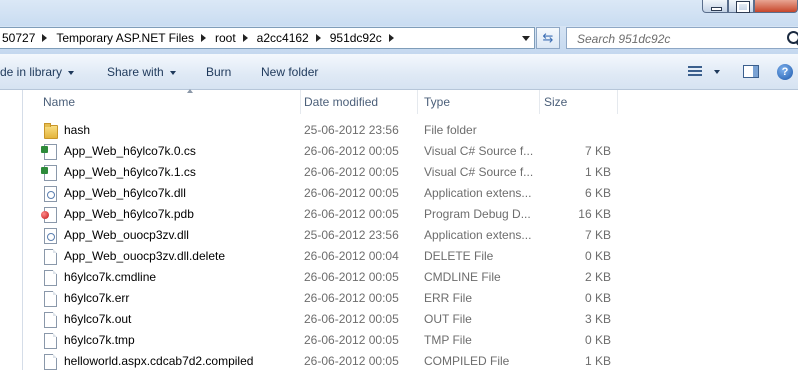 This screenshot has height=372, width=798. What do you see at coordinates (145, 256) in the screenshot?
I see `file-name: App_Web_ouocp3zv.dll.delete` at bounding box center [145, 256].